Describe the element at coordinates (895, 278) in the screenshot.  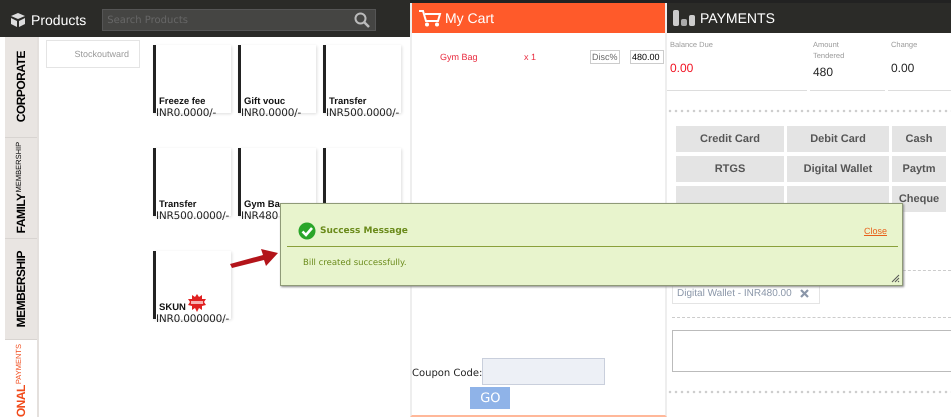
I see `resize-grip-icon` at that location.